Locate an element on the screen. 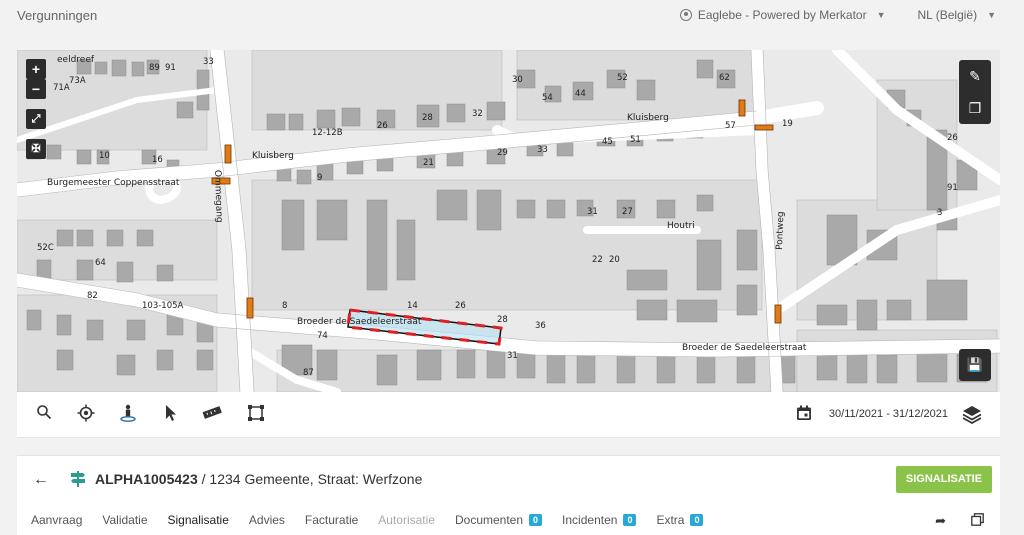 The image size is (1024, 535). tab-extra: Extra 0 is located at coordinates (680, 520).